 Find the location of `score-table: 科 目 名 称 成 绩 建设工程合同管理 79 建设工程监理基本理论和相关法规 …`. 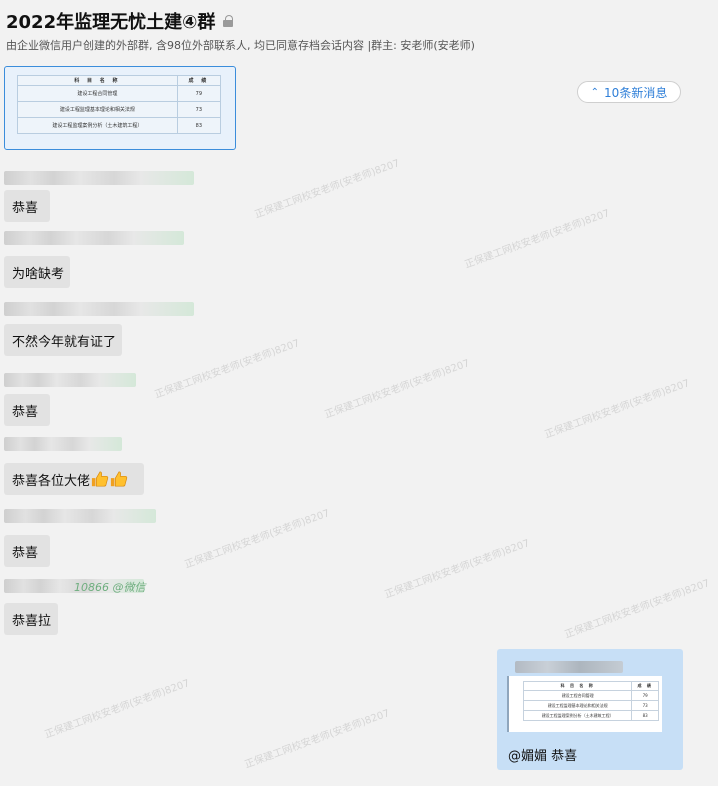

score-table: 科 目 名 称 成 绩 建设工程合同管理 79 建设工程监理基本理论和相关法规 … is located at coordinates (119, 104).